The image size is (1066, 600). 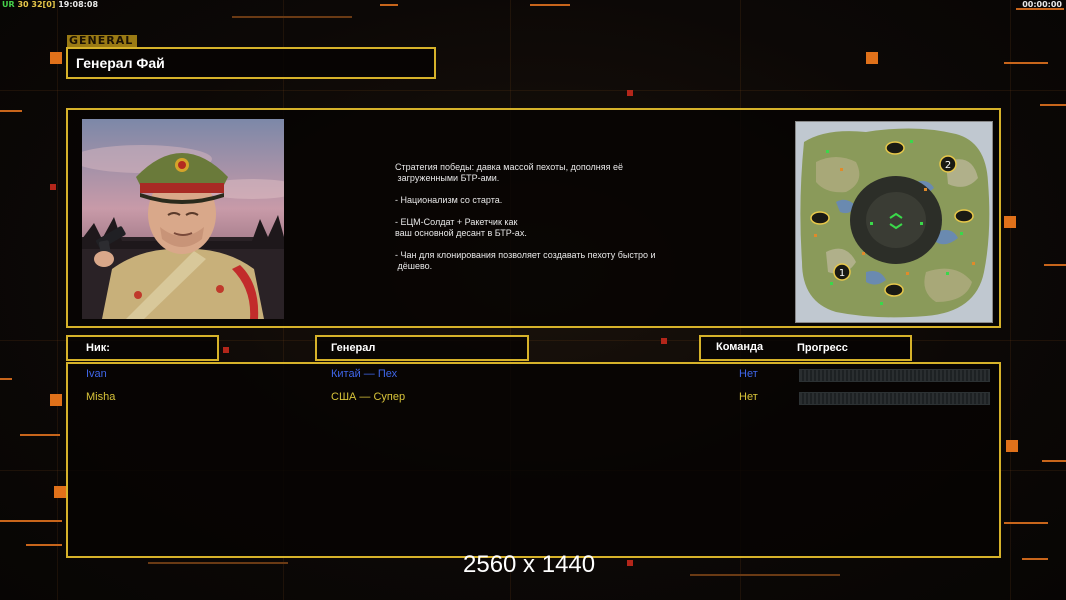 I want to click on status-bar: UR 30 32[0] 19:08:08, so click(x=50, y=4).